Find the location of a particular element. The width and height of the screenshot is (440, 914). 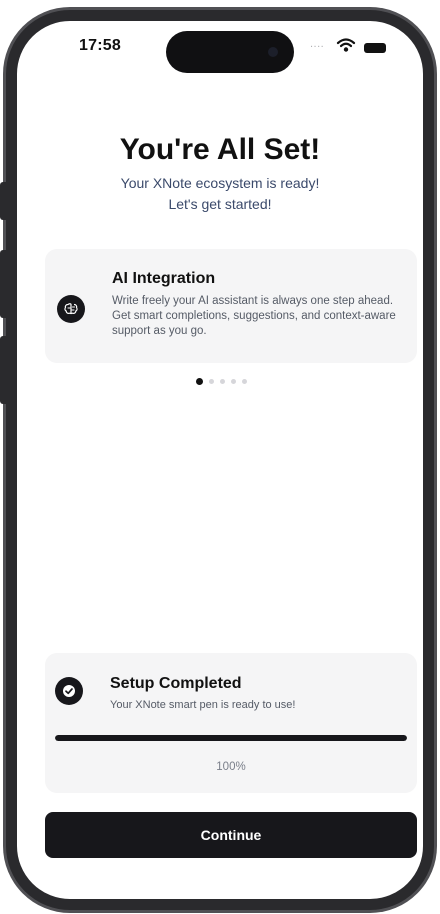

brain-icon is located at coordinates (71, 309).